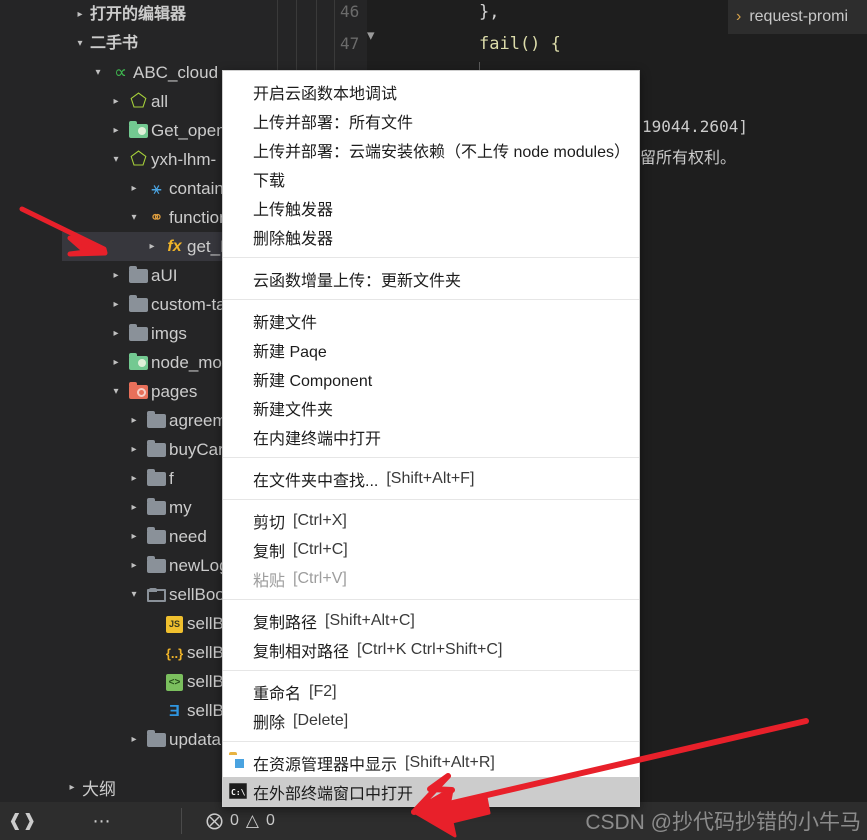 This screenshot has width=867, height=840. What do you see at coordinates (238, 762) in the screenshot?
I see `explorer-icon` at bounding box center [238, 762].